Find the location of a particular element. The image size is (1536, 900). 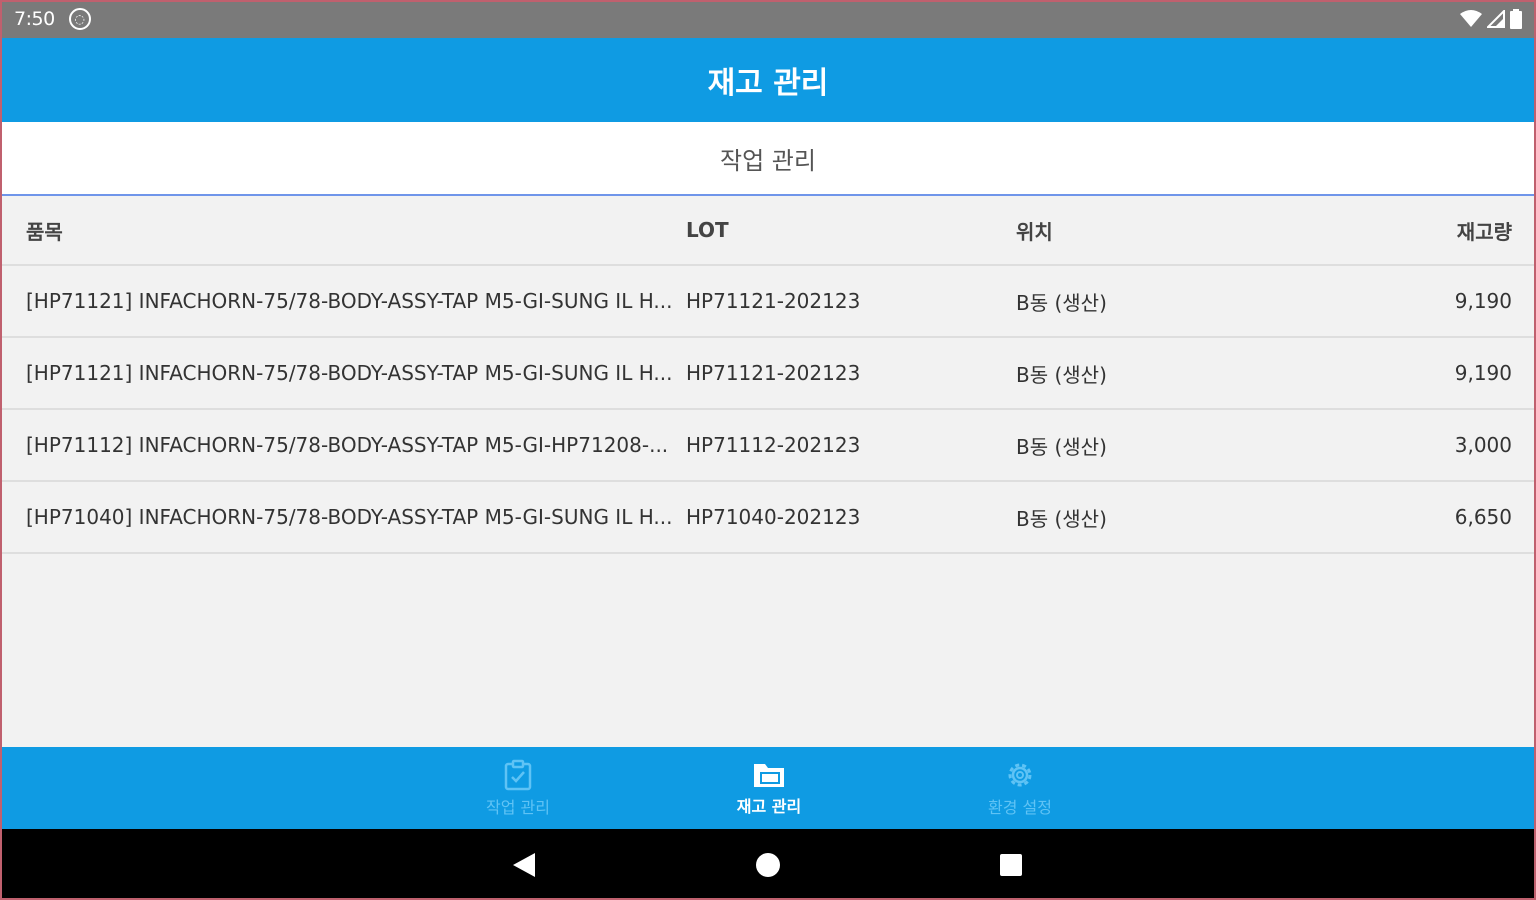

nav-inventory-management: 재고 관리 is located at coordinates (769, 788).